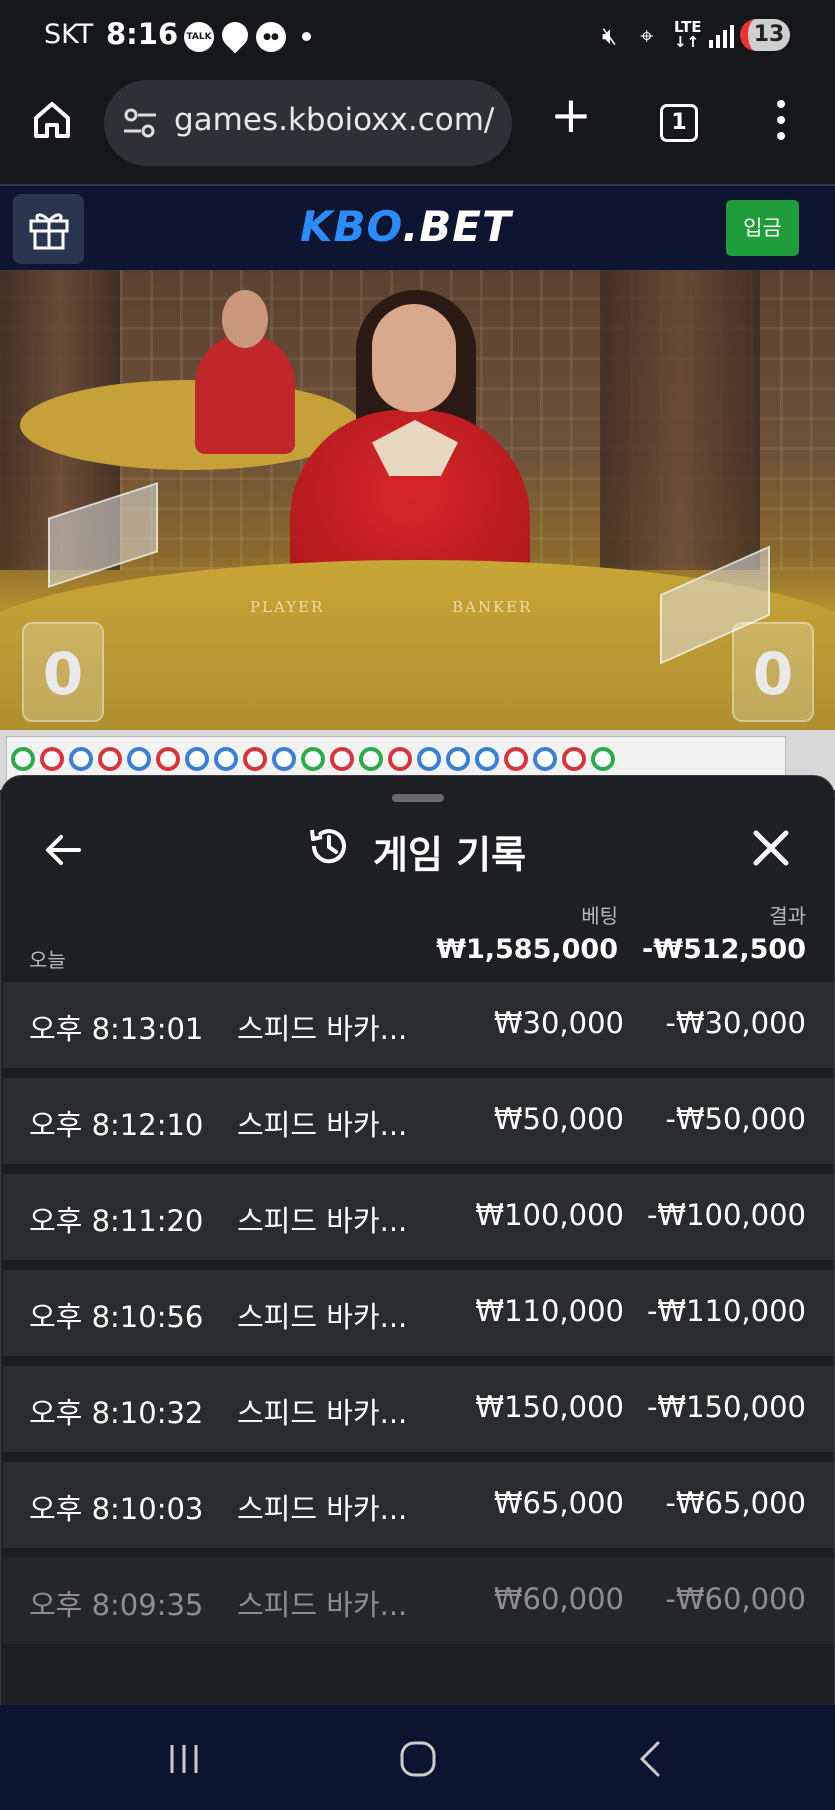  I want to click on history-row: 오후 8:11:20 스피드 바카... ₩100,000 -₩100,000, so click(418, 1217).